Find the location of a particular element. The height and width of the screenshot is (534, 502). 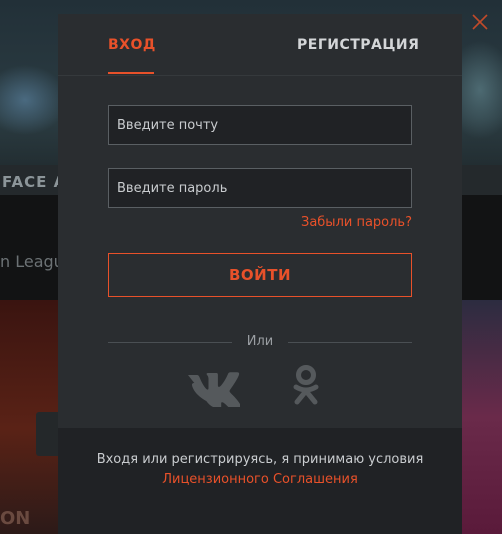

background-card-text: ON is located at coordinates (15, 518).